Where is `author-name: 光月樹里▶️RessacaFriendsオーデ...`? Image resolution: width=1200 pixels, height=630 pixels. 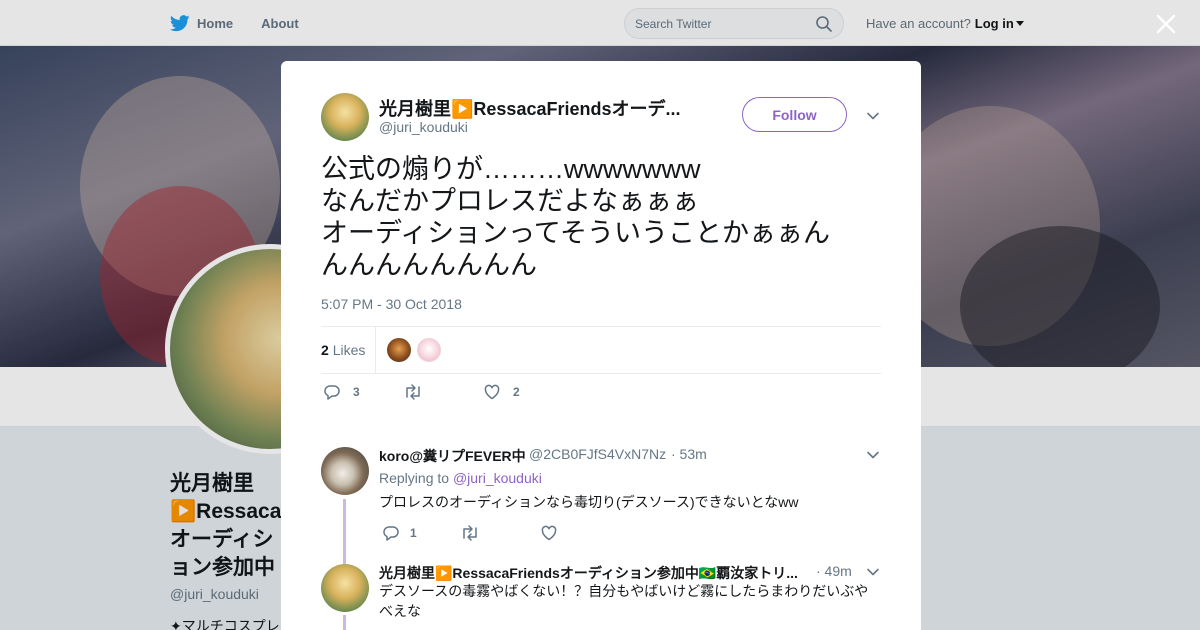 author-name: 光月樹里▶️RessacaFriendsオーデ... is located at coordinates (534, 108).